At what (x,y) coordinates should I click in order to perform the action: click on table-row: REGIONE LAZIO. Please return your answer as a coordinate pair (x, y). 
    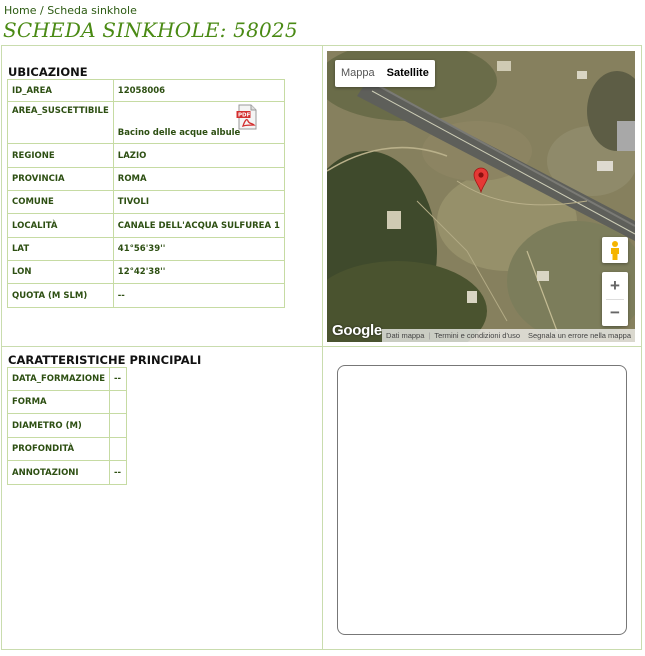
    Looking at the image, I should click on (146, 155).